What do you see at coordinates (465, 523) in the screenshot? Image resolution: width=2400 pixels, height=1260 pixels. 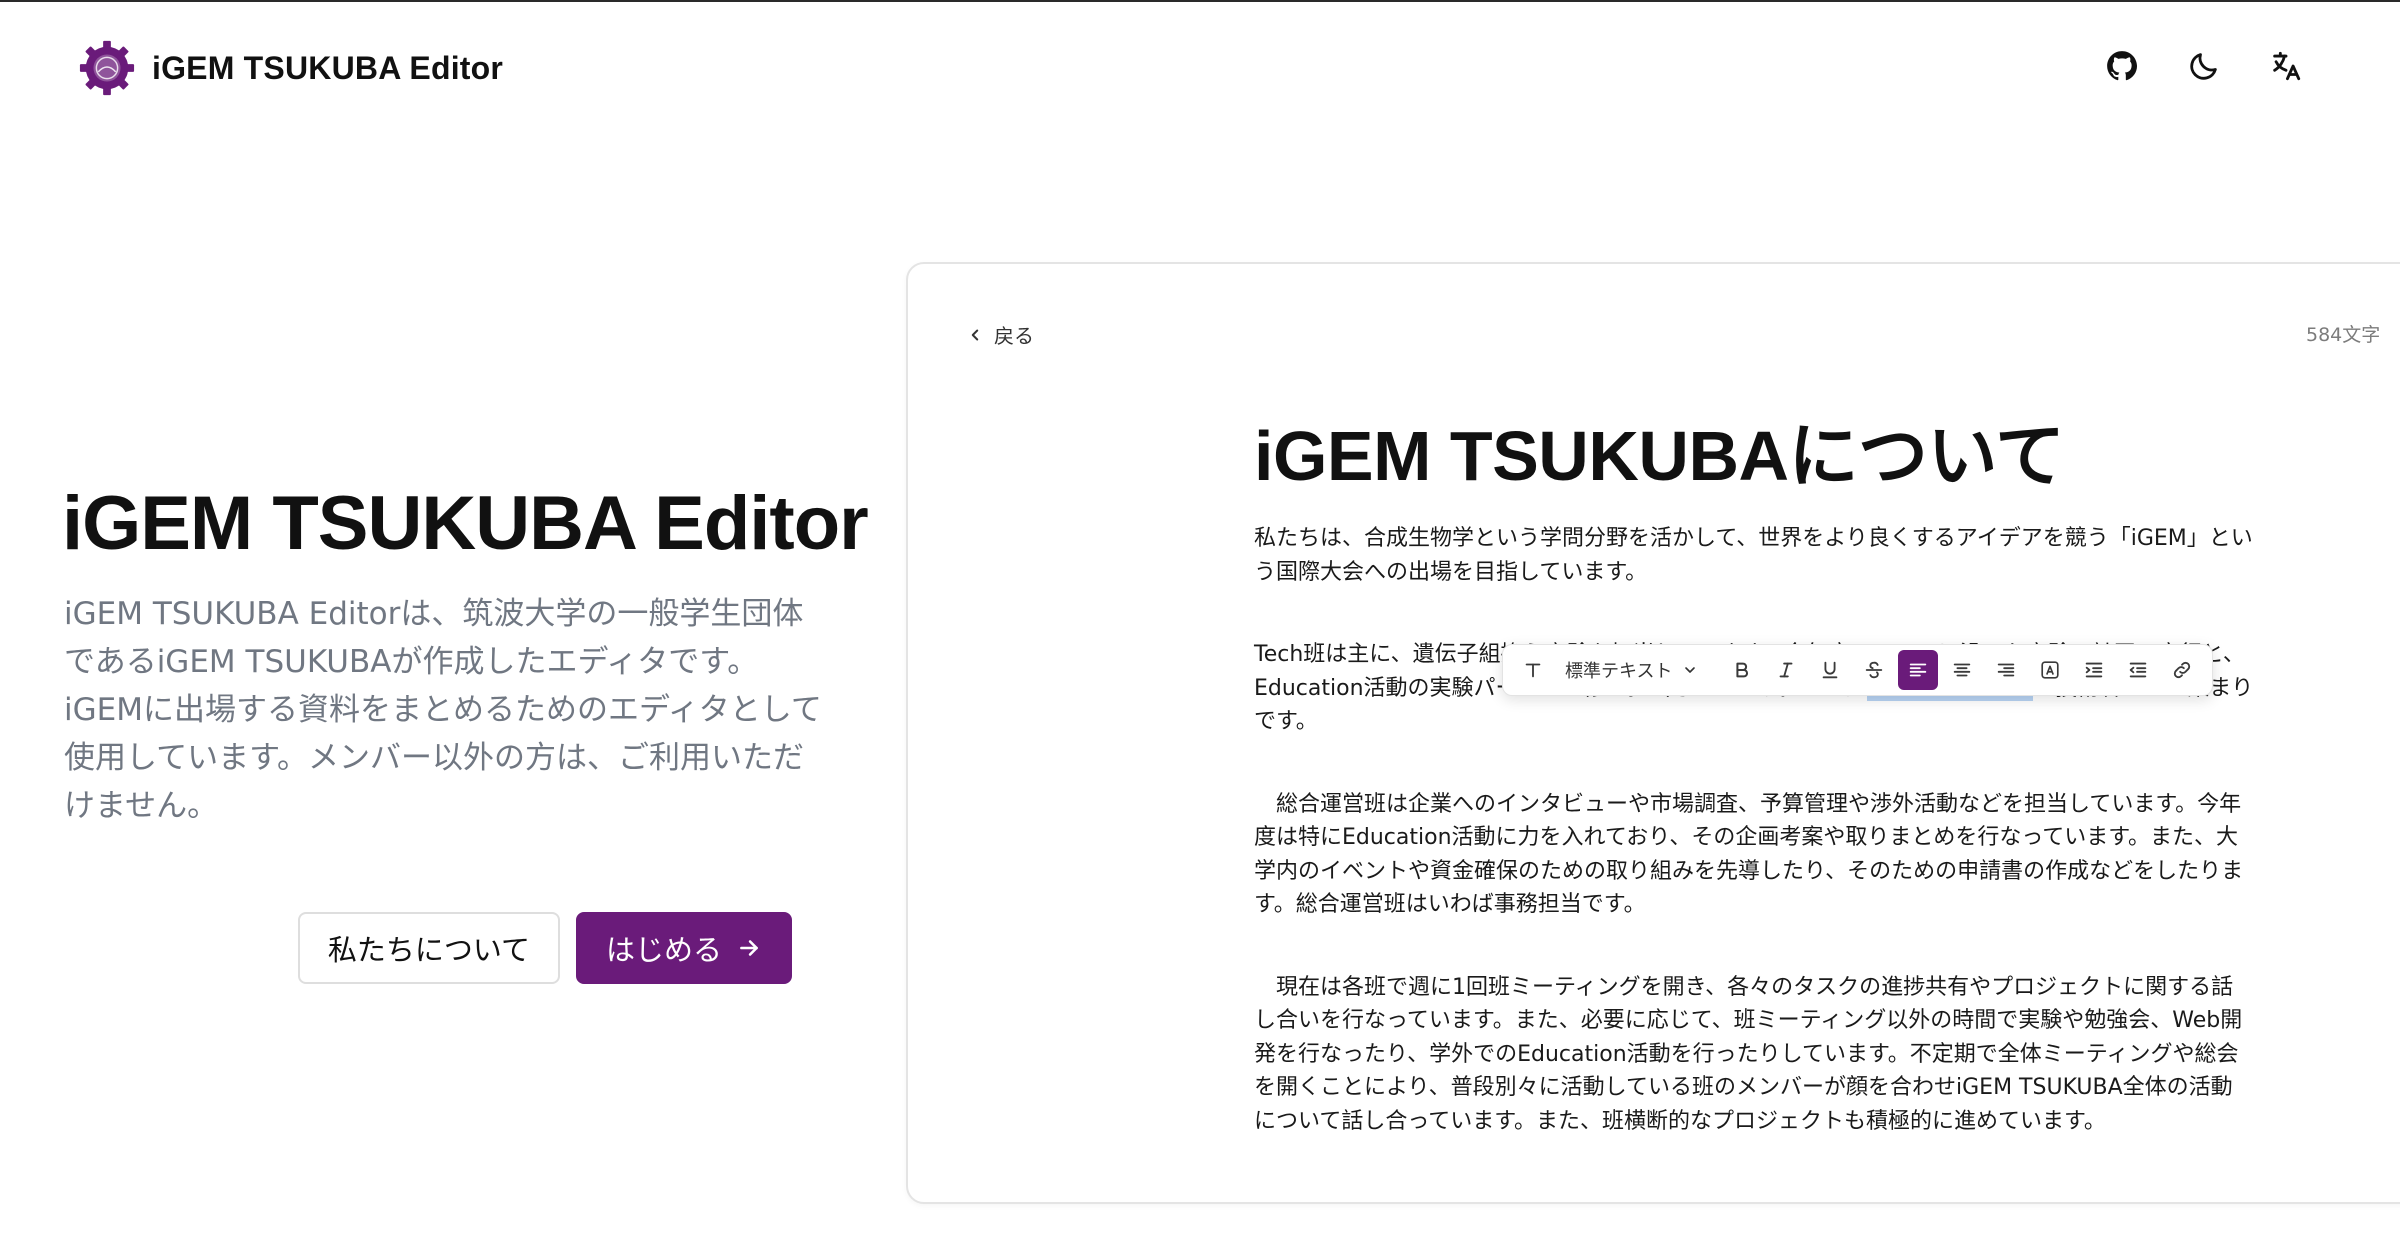 I see `hero-title: iGEM TSUKUBA Editor` at bounding box center [465, 523].